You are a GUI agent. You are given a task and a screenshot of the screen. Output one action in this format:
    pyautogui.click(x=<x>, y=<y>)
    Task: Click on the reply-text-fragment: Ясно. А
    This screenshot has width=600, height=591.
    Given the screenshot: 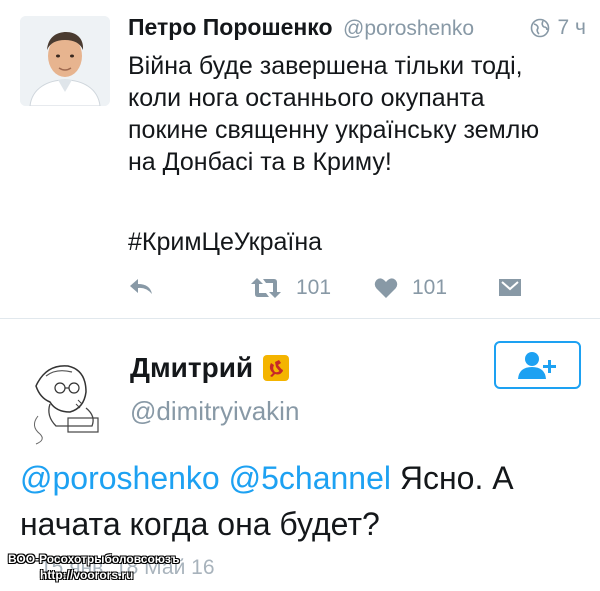 What is the action you would take?
    pyautogui.click(x=456, y=478)
    